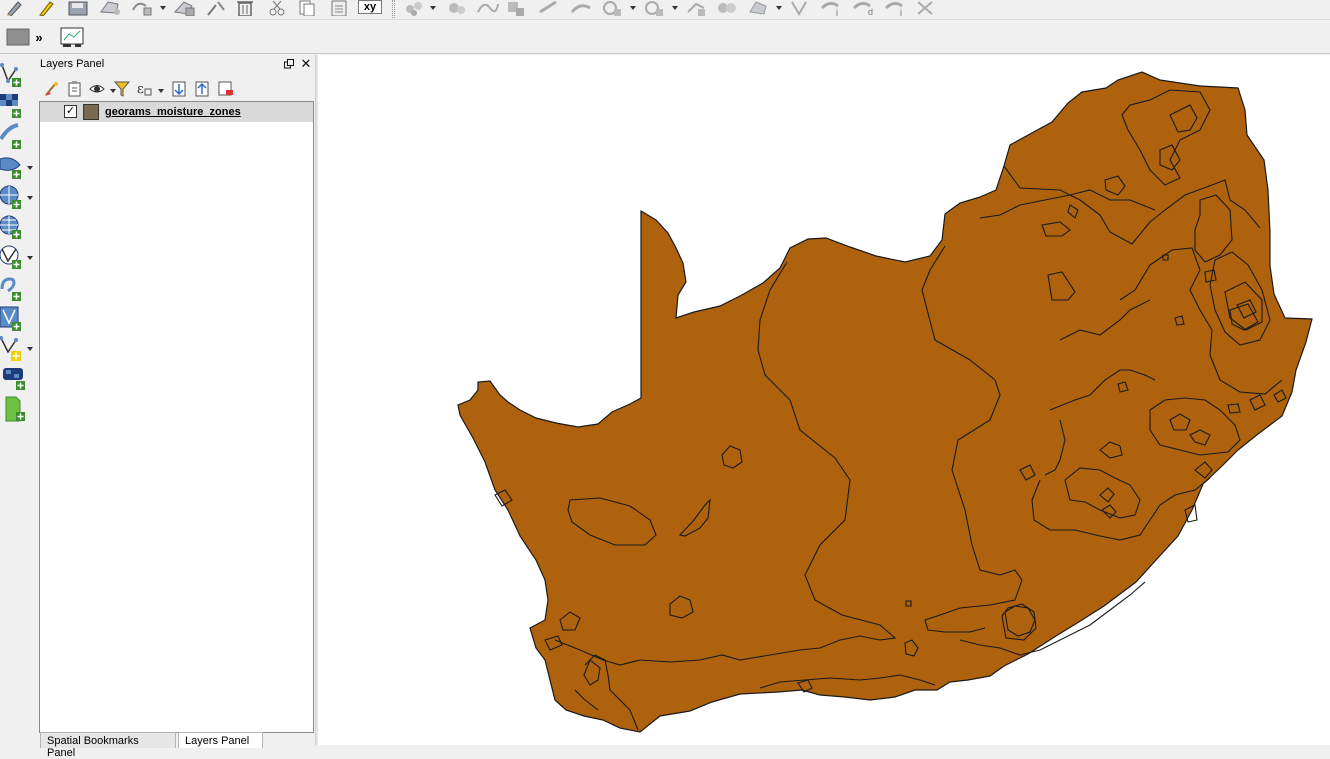  What do you see at coordinates (306, 64) in the screenshot?
I see `close-icon: ✕` at bounding box center [306, 64].